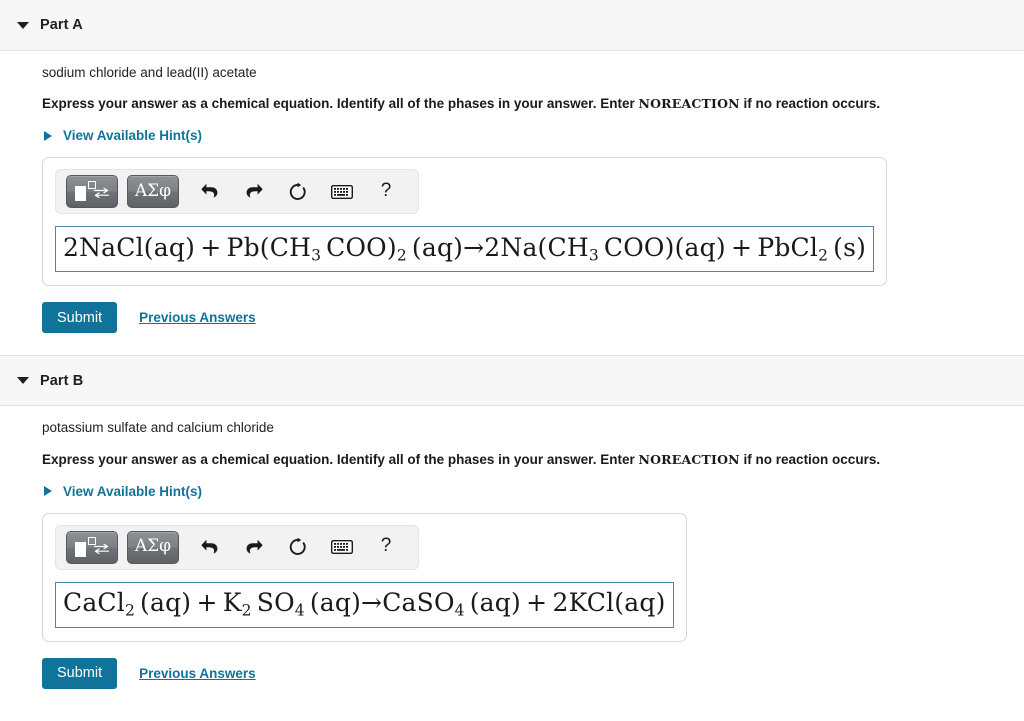  I want to click on part-b-math-toolbar: ΑΣφ ?, so click(237, 547).